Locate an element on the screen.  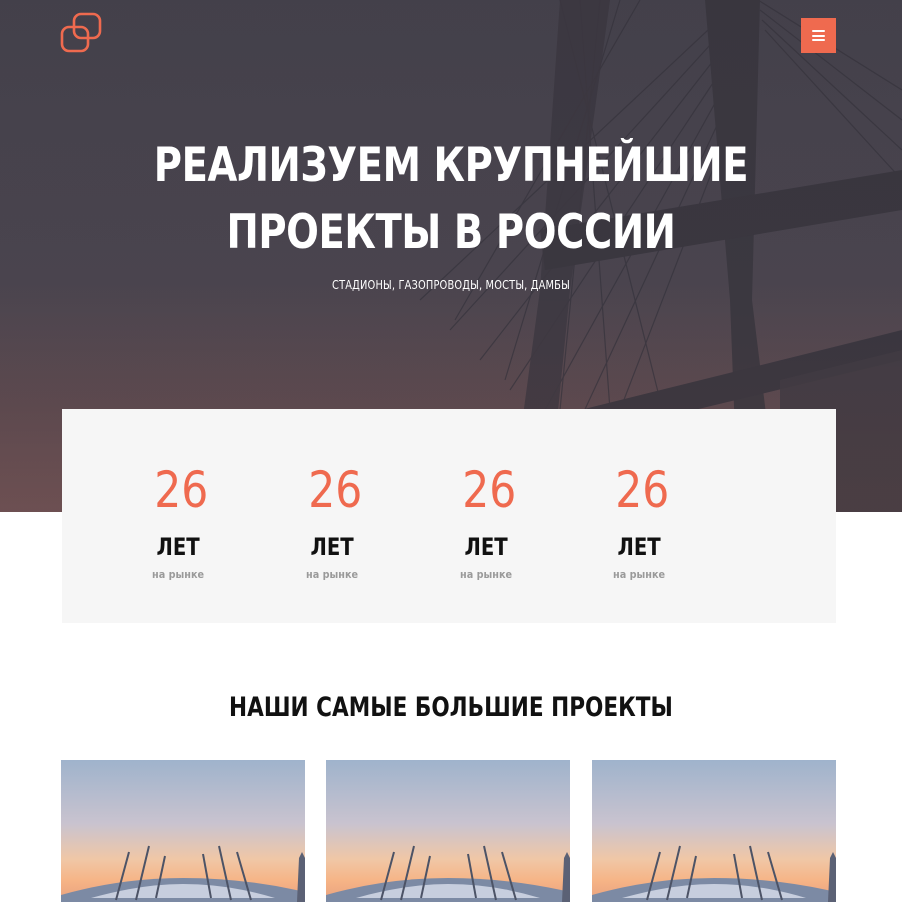
menu-button is located at coordinates (818, 35).